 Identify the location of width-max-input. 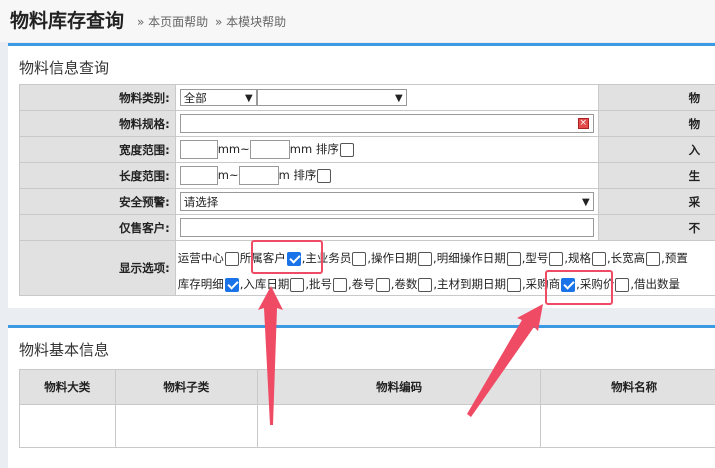
(270, 149).